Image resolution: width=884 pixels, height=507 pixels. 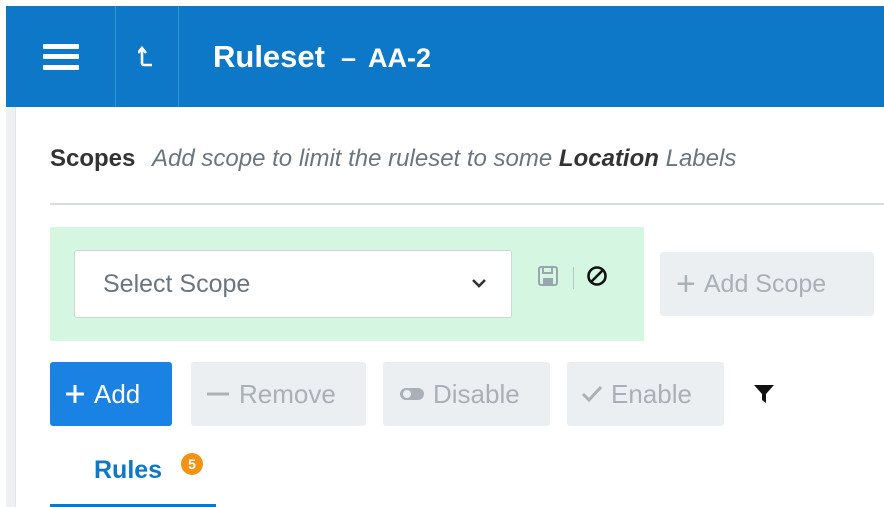 I want to click on rules-count-badge: 5, so click(x=192, y=464).